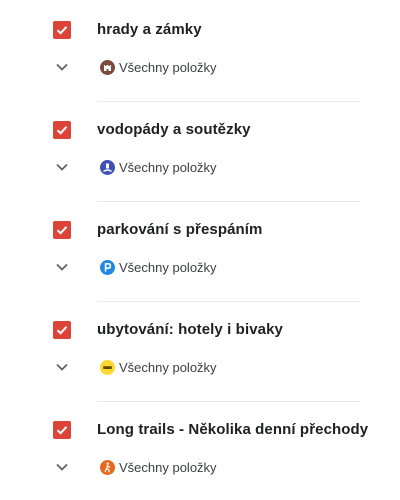 This screenshot has width=400, height=500. I want to click on layer-title: vodopády a soutězky, so click(174, 129).